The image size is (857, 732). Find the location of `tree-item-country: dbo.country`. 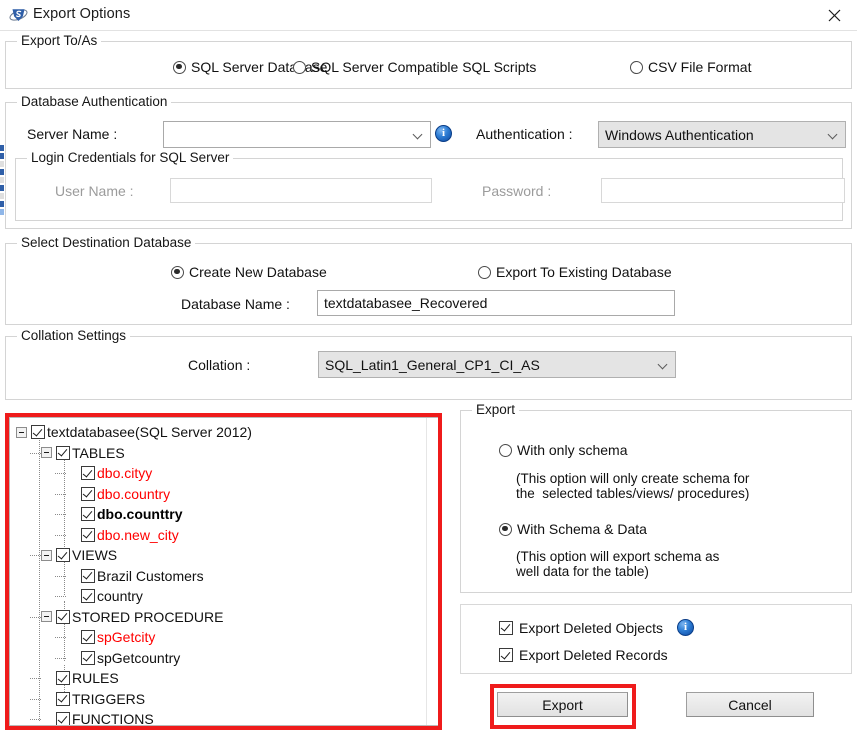

tree-item-country: dbo.country is located at coordinates (118, 494).